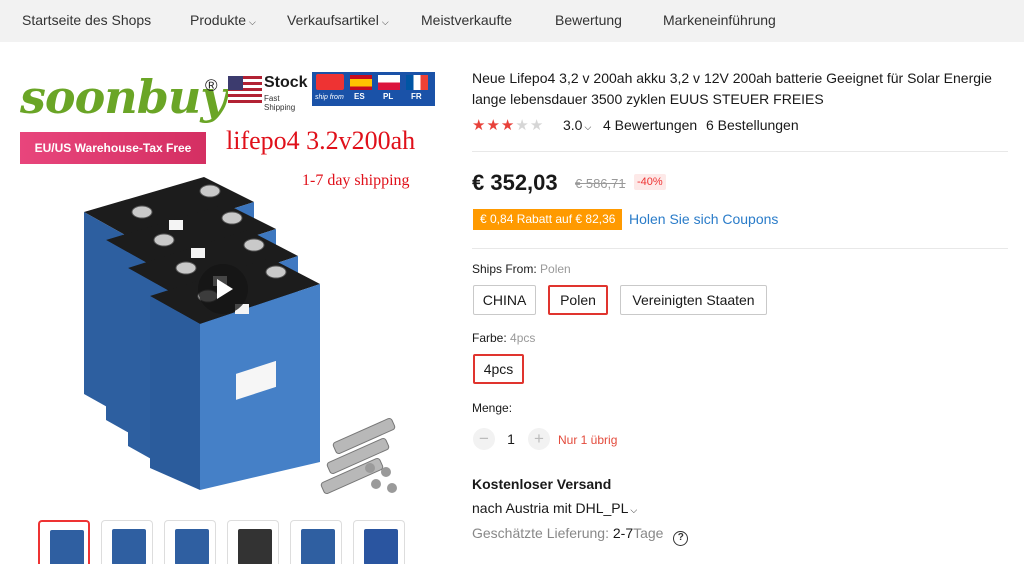 Image resolution: width=1024 pixels, height=564 pixels. What do you see at coordinates (280, 103) in the screenshot?
I see `fast-shipping-label: Fast Shipping` at bounding box center [280, 103].